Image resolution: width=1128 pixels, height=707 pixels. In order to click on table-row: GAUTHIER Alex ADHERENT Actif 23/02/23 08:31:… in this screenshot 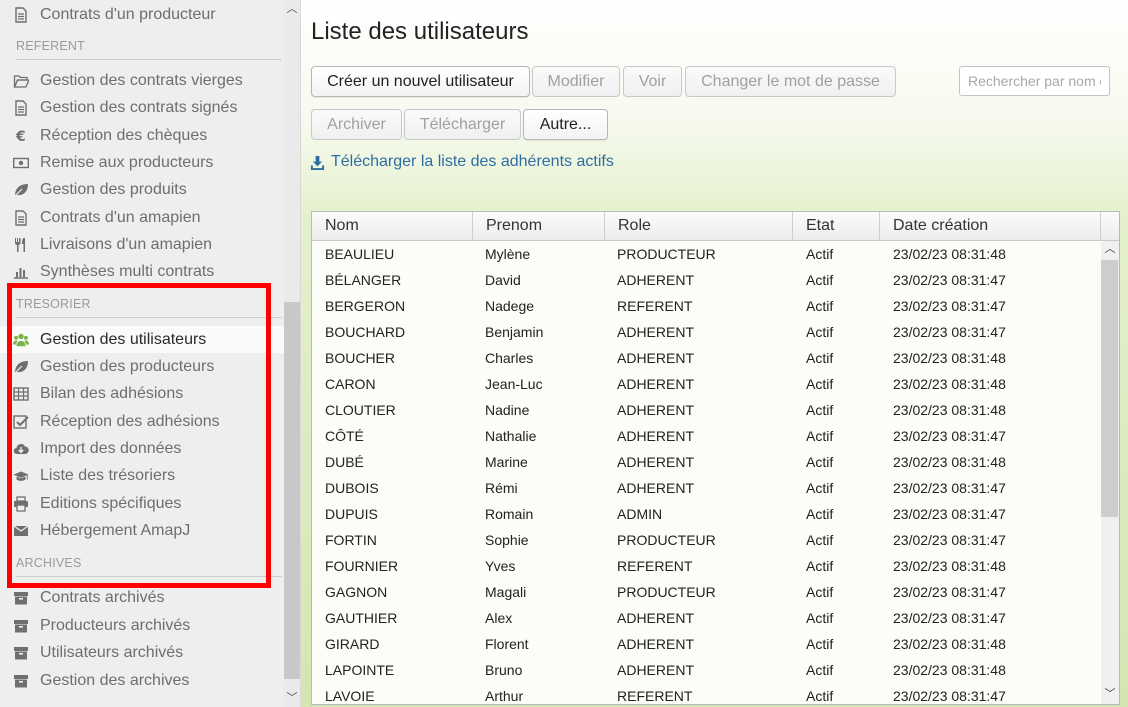, I will do `click(707, 618)`.